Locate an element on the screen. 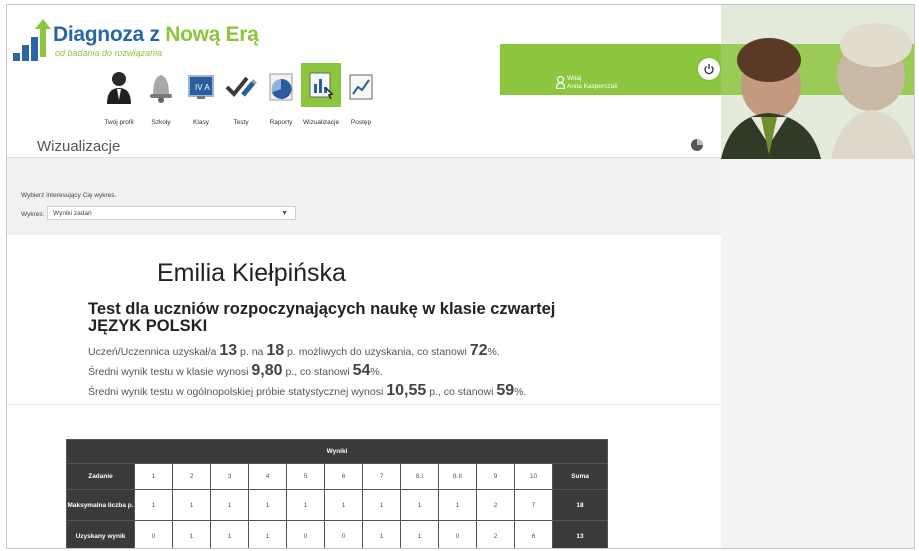 This screenshot has height=551, width=919. nav-label: Raporty is located at coordinates (281, 122).